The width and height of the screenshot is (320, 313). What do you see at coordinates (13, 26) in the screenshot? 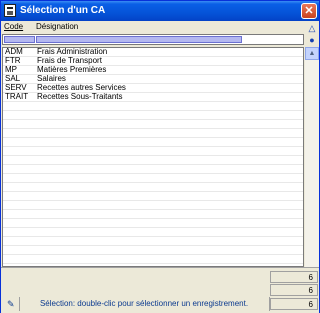
I see `column-header-code: Code` at bounding box center [13, 26].